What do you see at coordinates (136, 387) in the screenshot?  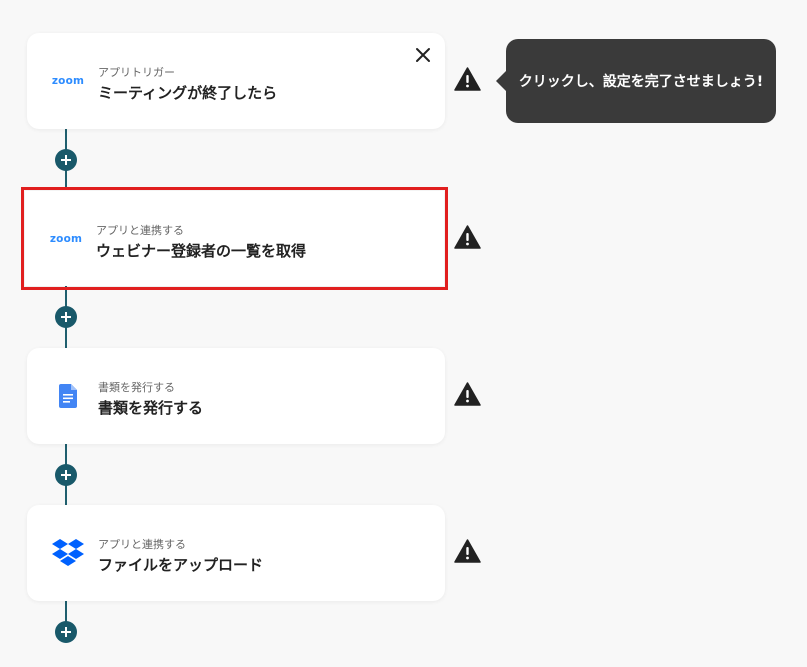 I see `step-subtitle: 書類を発行する` at bounding box center [136, 387].